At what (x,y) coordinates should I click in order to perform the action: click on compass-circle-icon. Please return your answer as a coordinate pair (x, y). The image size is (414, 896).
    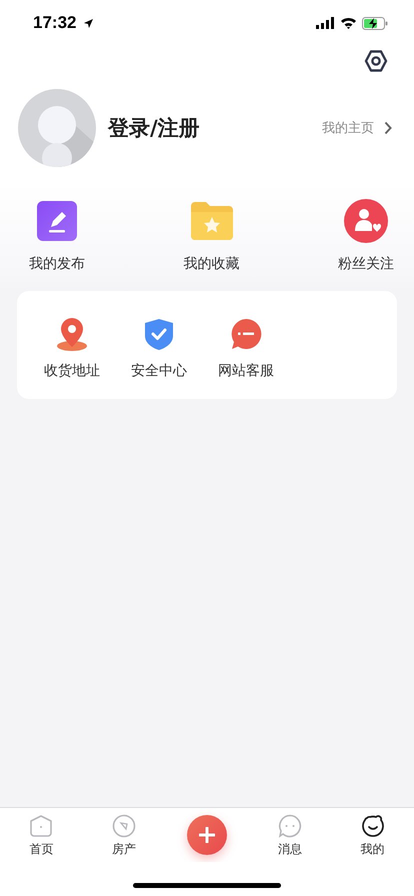
    Looking at the image, I should click on (124, 826).